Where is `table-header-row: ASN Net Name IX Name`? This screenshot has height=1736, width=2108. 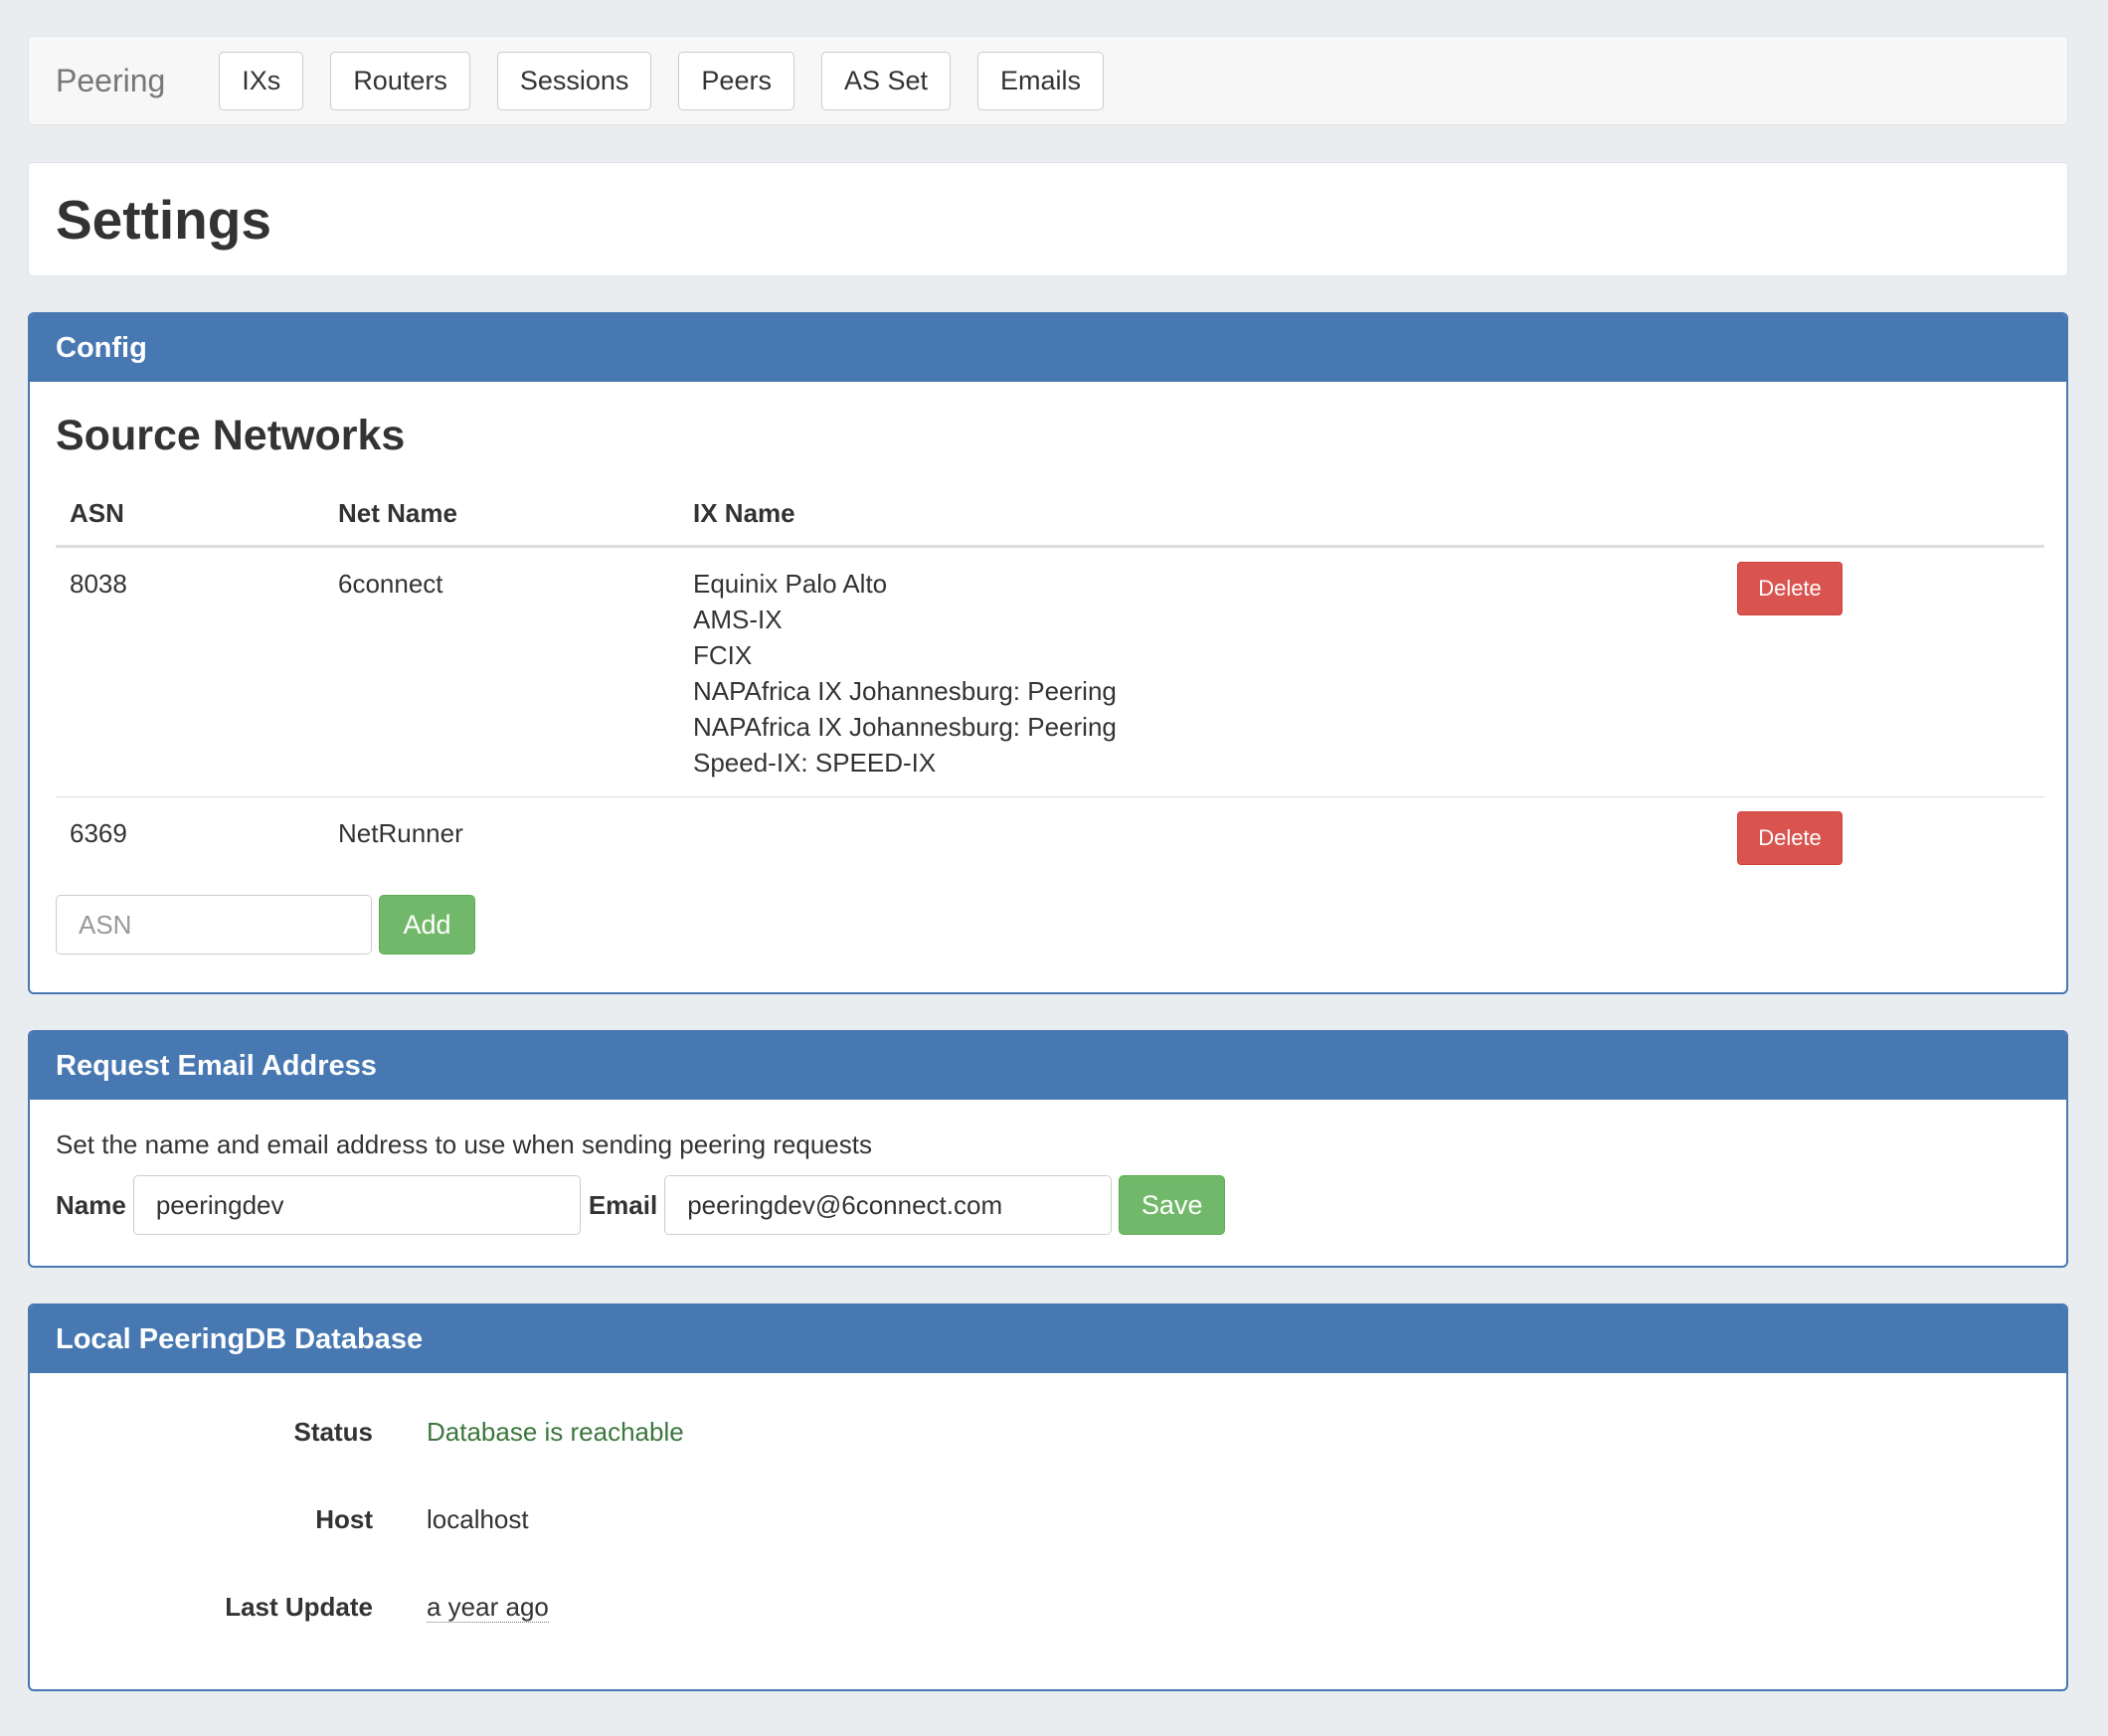 table-header-row: ASN Net Name IX Name is located at coordinates (1050, 514).